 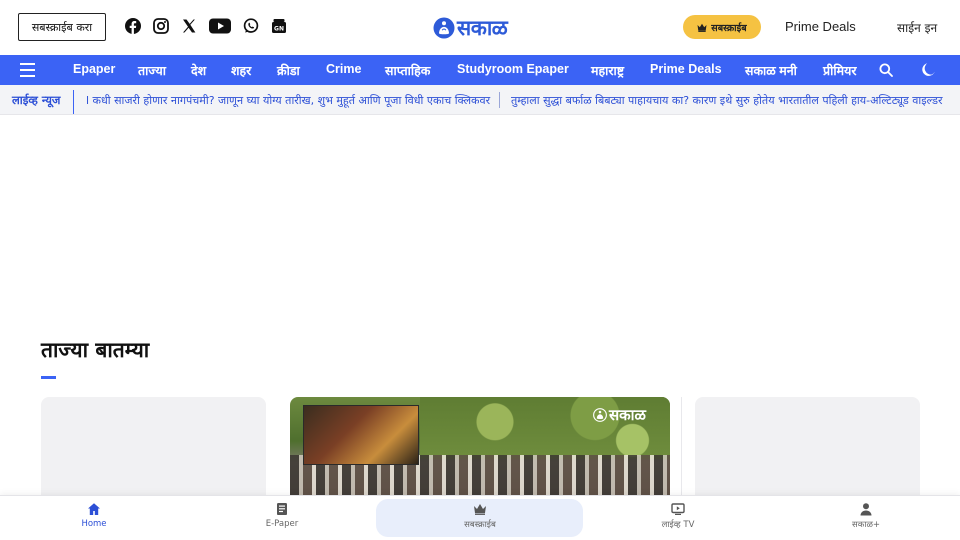 I want to click on nav-item-saptahik: साप्ताहिक, so click(x=407, y=70).